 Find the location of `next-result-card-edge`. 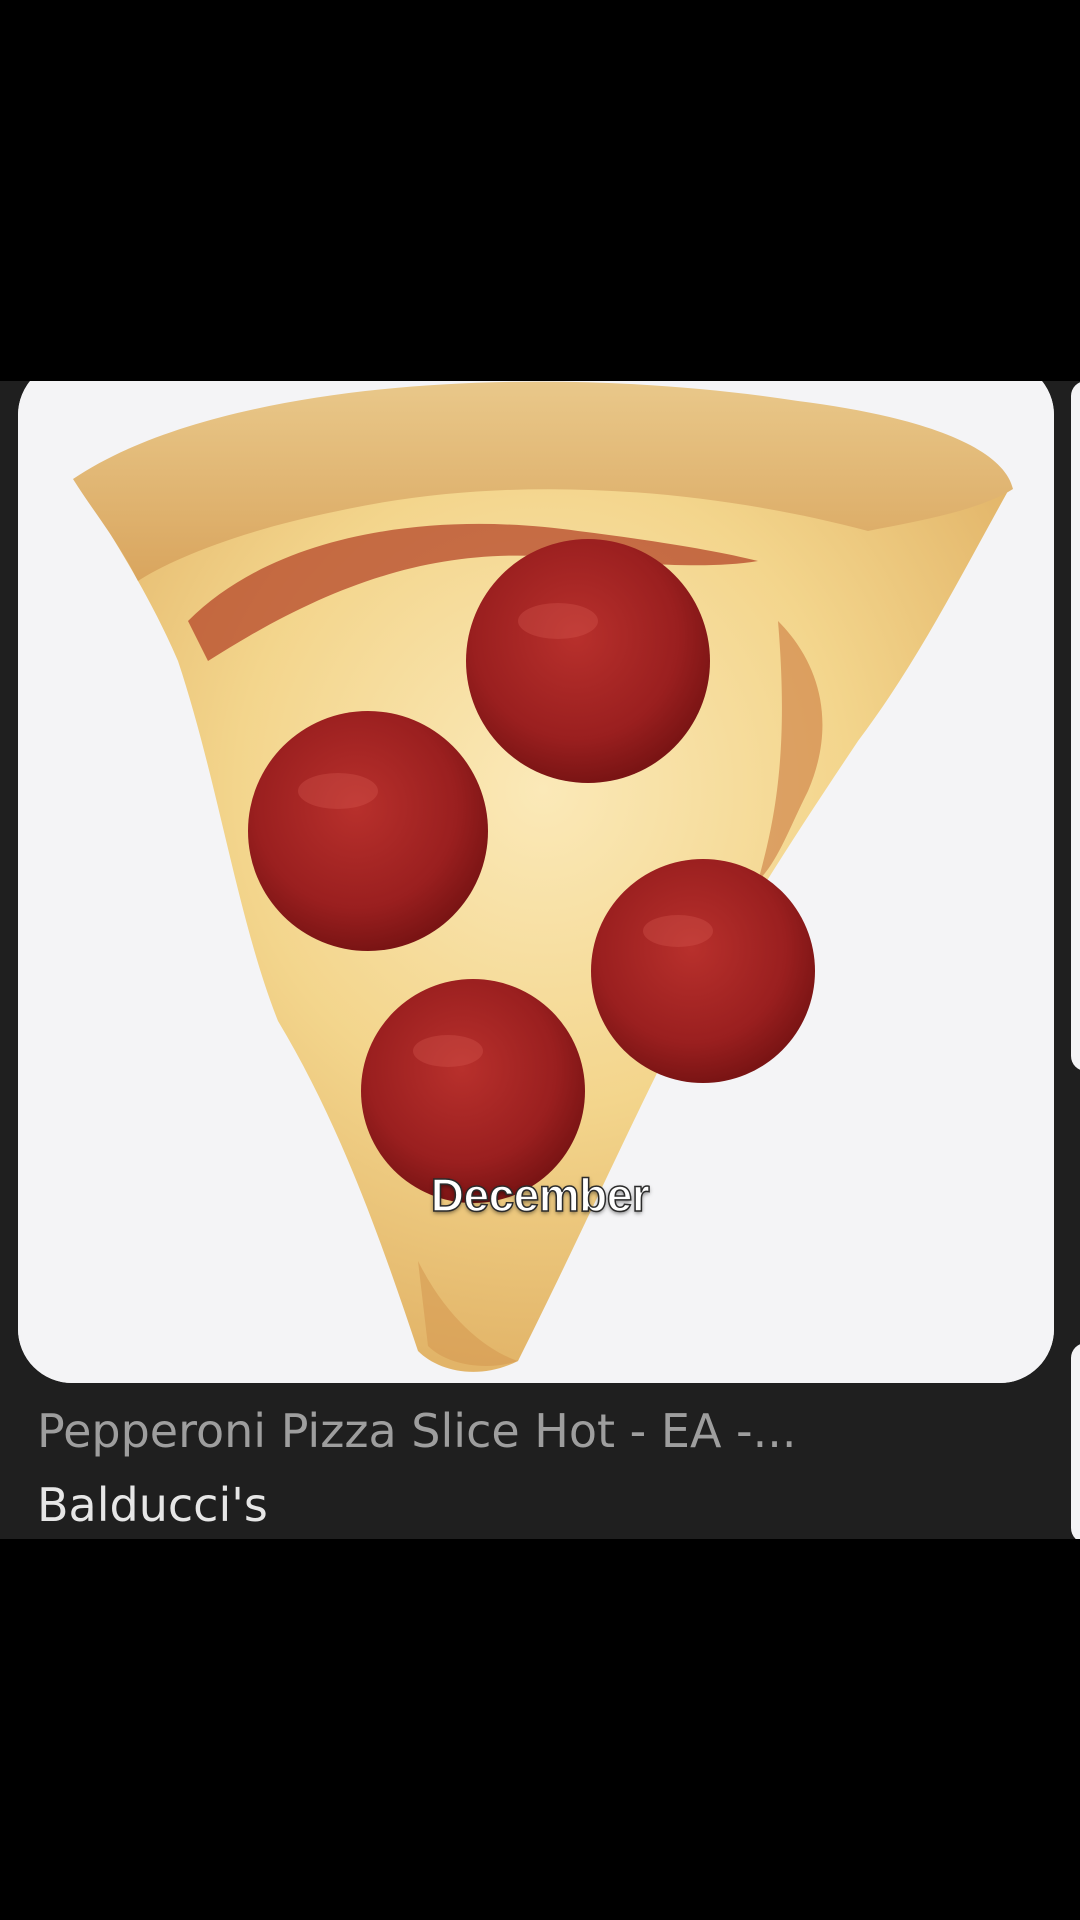

next-result-card-edge is located at coordinates (1075, 726).